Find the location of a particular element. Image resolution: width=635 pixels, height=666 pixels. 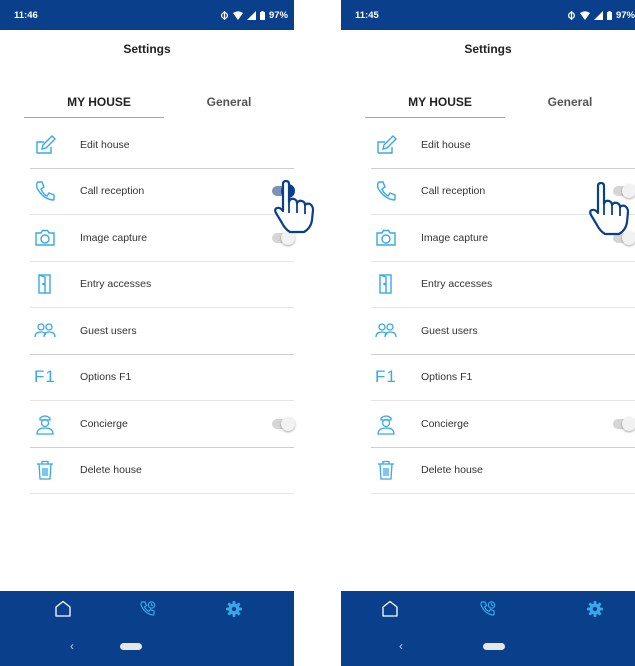

status-bar: 11:45 97% is located at coordinates (488, 15).